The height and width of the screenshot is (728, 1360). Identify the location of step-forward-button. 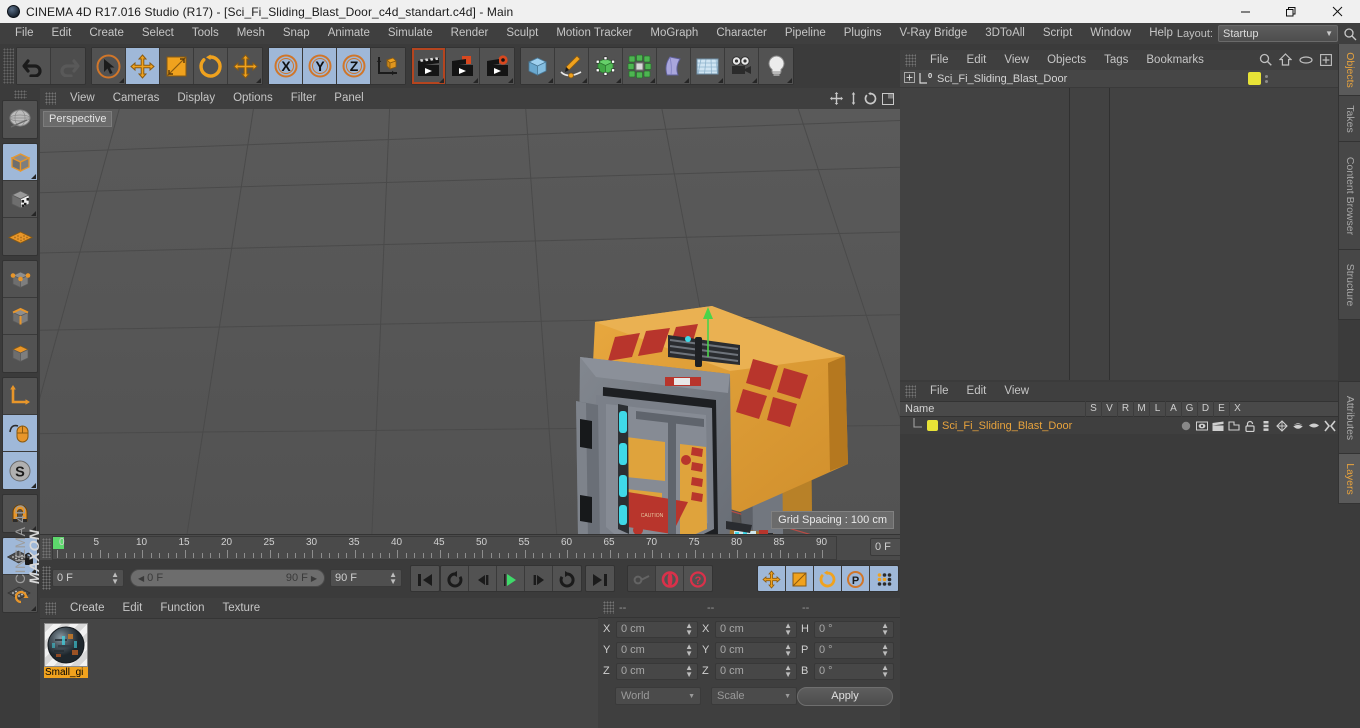
(539, 578).